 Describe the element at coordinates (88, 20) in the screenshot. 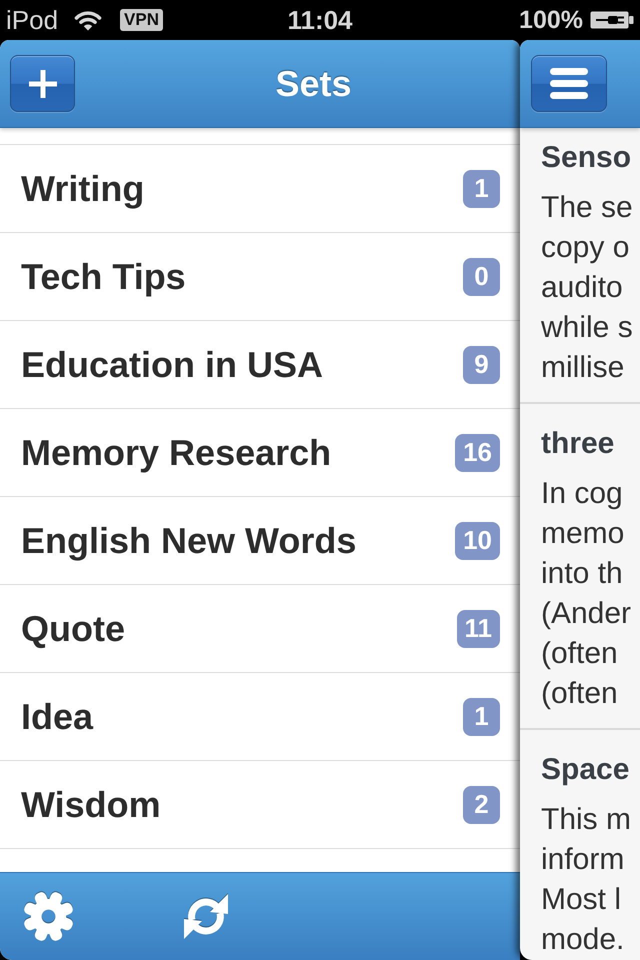

I see `wifi-icon` at that location.